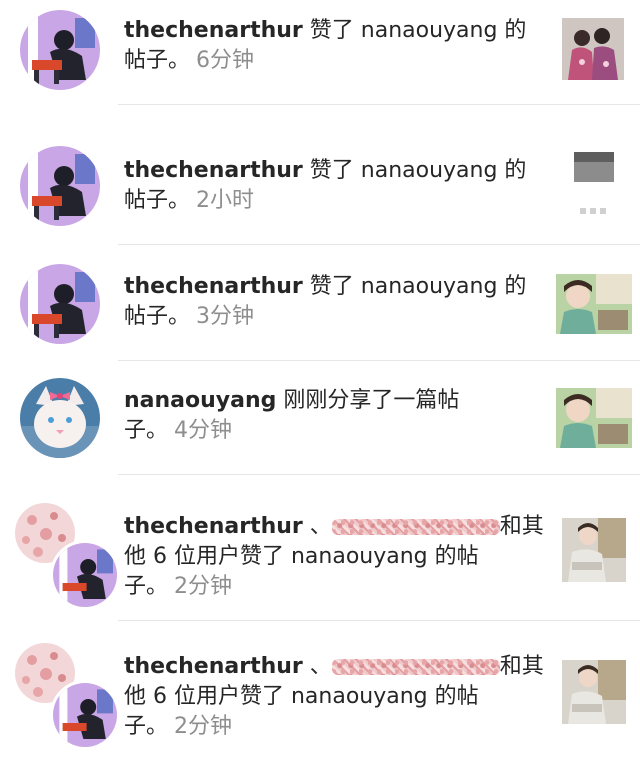 The height and width of the screenshot is (760, 640). What do you see at coordinates (225, 200) in the screenshot?
I see `timestamp: 2小时` at bounding box center [225, 200].